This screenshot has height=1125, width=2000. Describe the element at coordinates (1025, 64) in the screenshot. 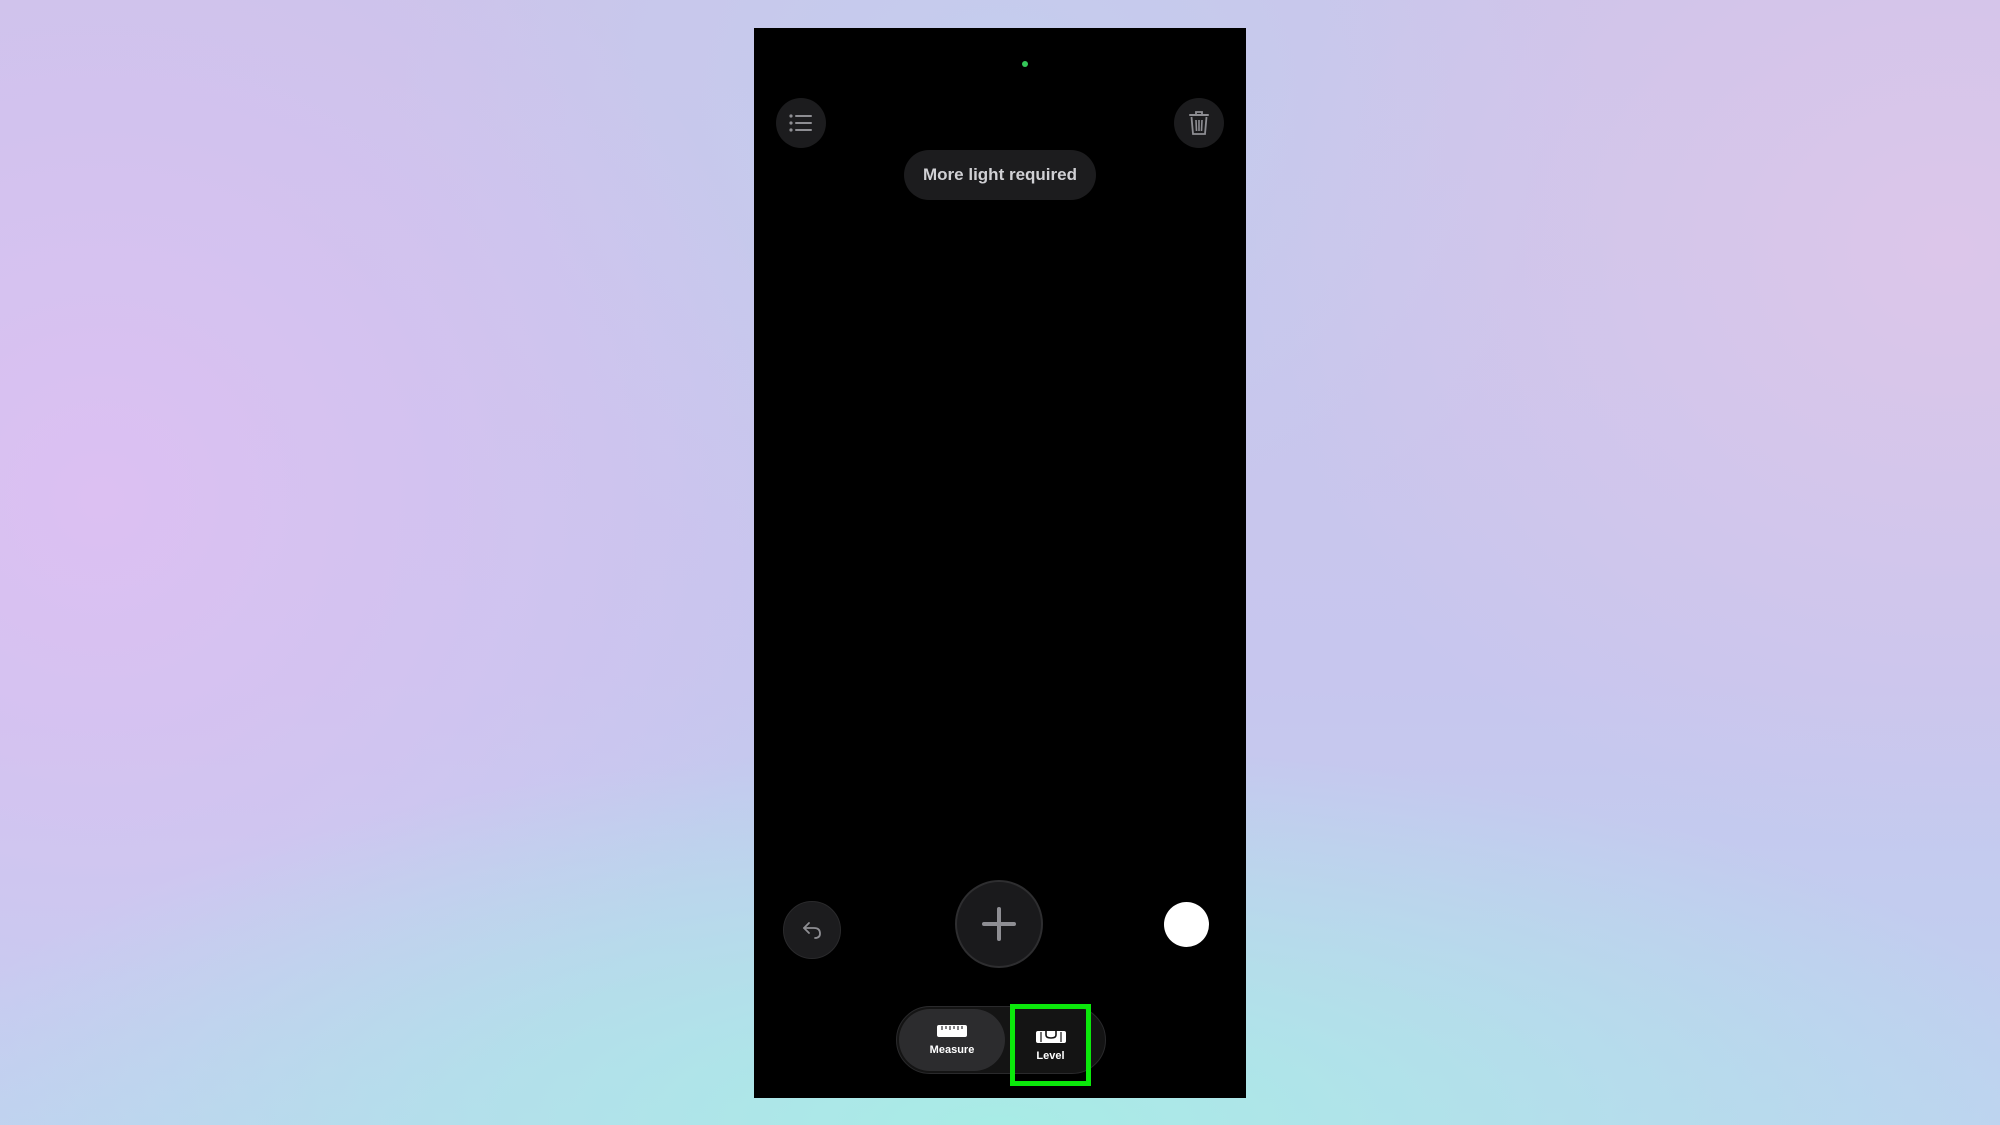

I see `camera-in-use-indicator` at that location.